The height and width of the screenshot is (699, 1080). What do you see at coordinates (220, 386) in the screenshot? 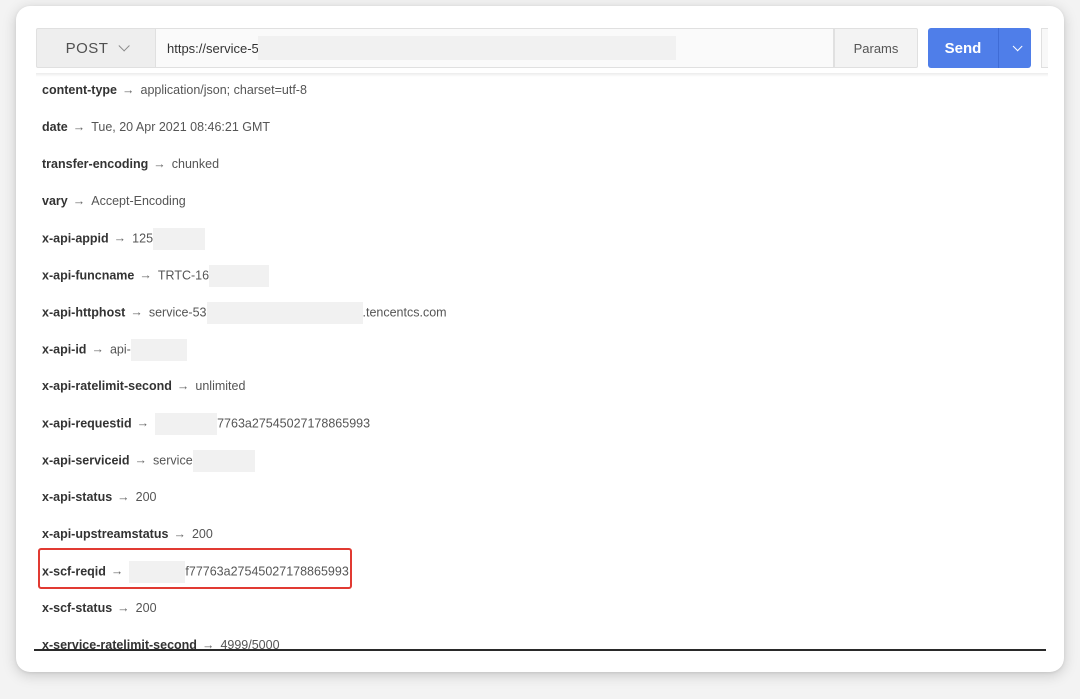
I see `header-value: unlimited` at bounding box center [220, 386].